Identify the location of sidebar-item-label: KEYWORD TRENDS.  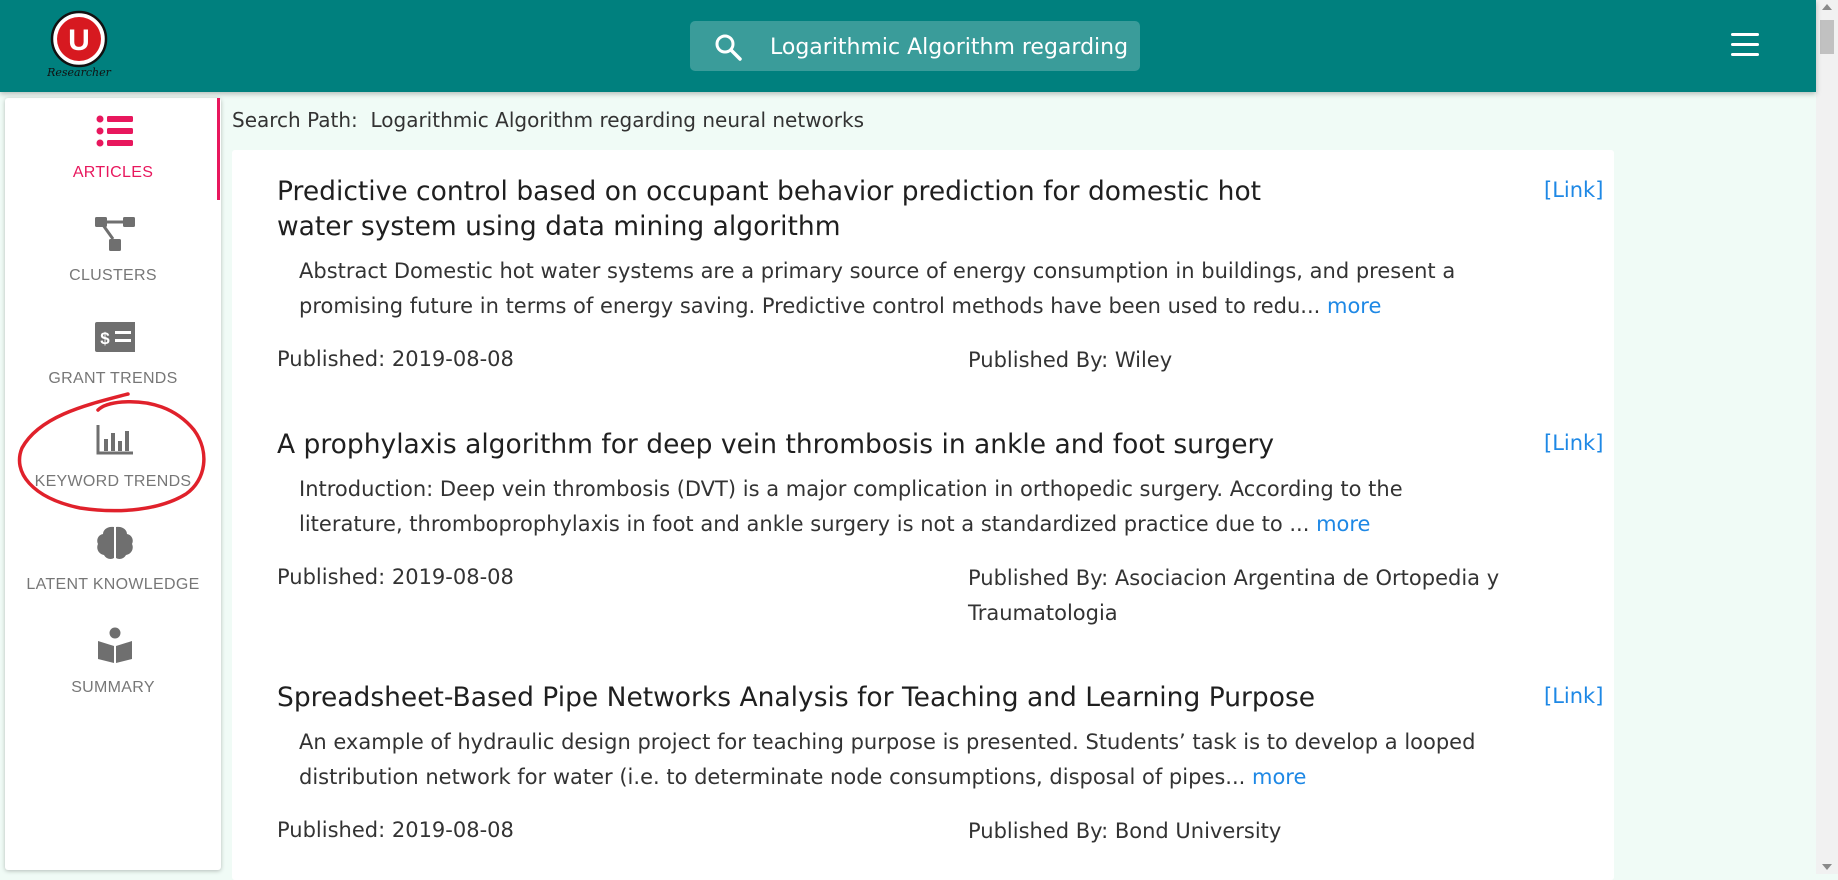
(113, 481).